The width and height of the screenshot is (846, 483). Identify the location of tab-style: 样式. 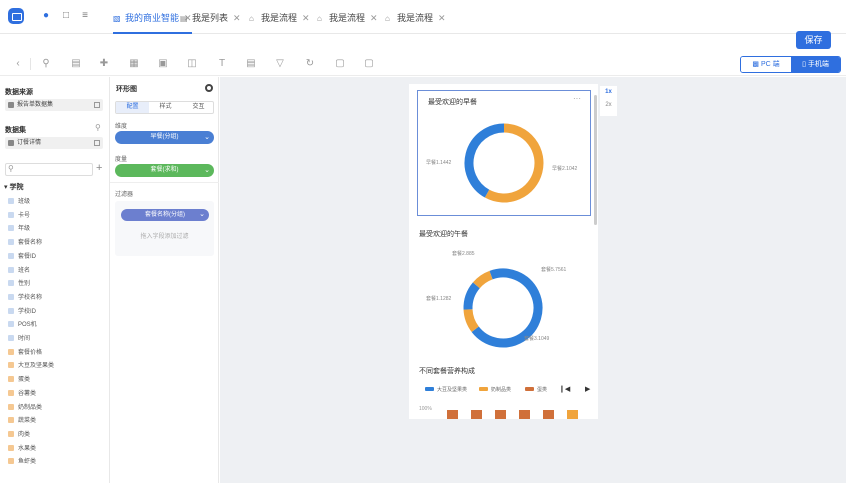
(165, 107).